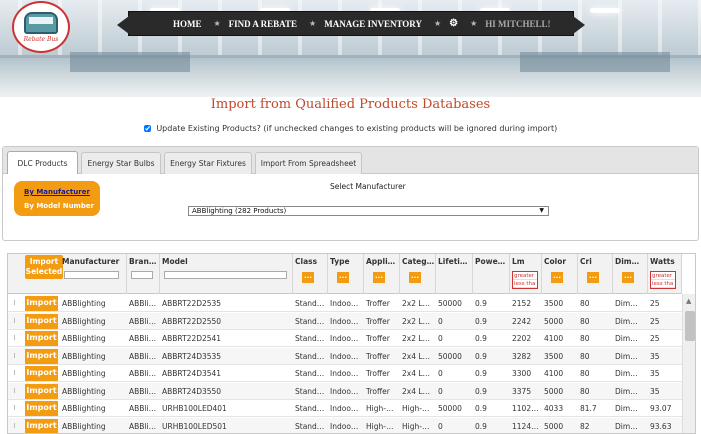 Image resolution: width=701 pixels, height=434 pixels. Describe the element at coordinates (263, 24) in the screenshot. I see `nav-find-a-rebate: FIND A REBATE` at that location.